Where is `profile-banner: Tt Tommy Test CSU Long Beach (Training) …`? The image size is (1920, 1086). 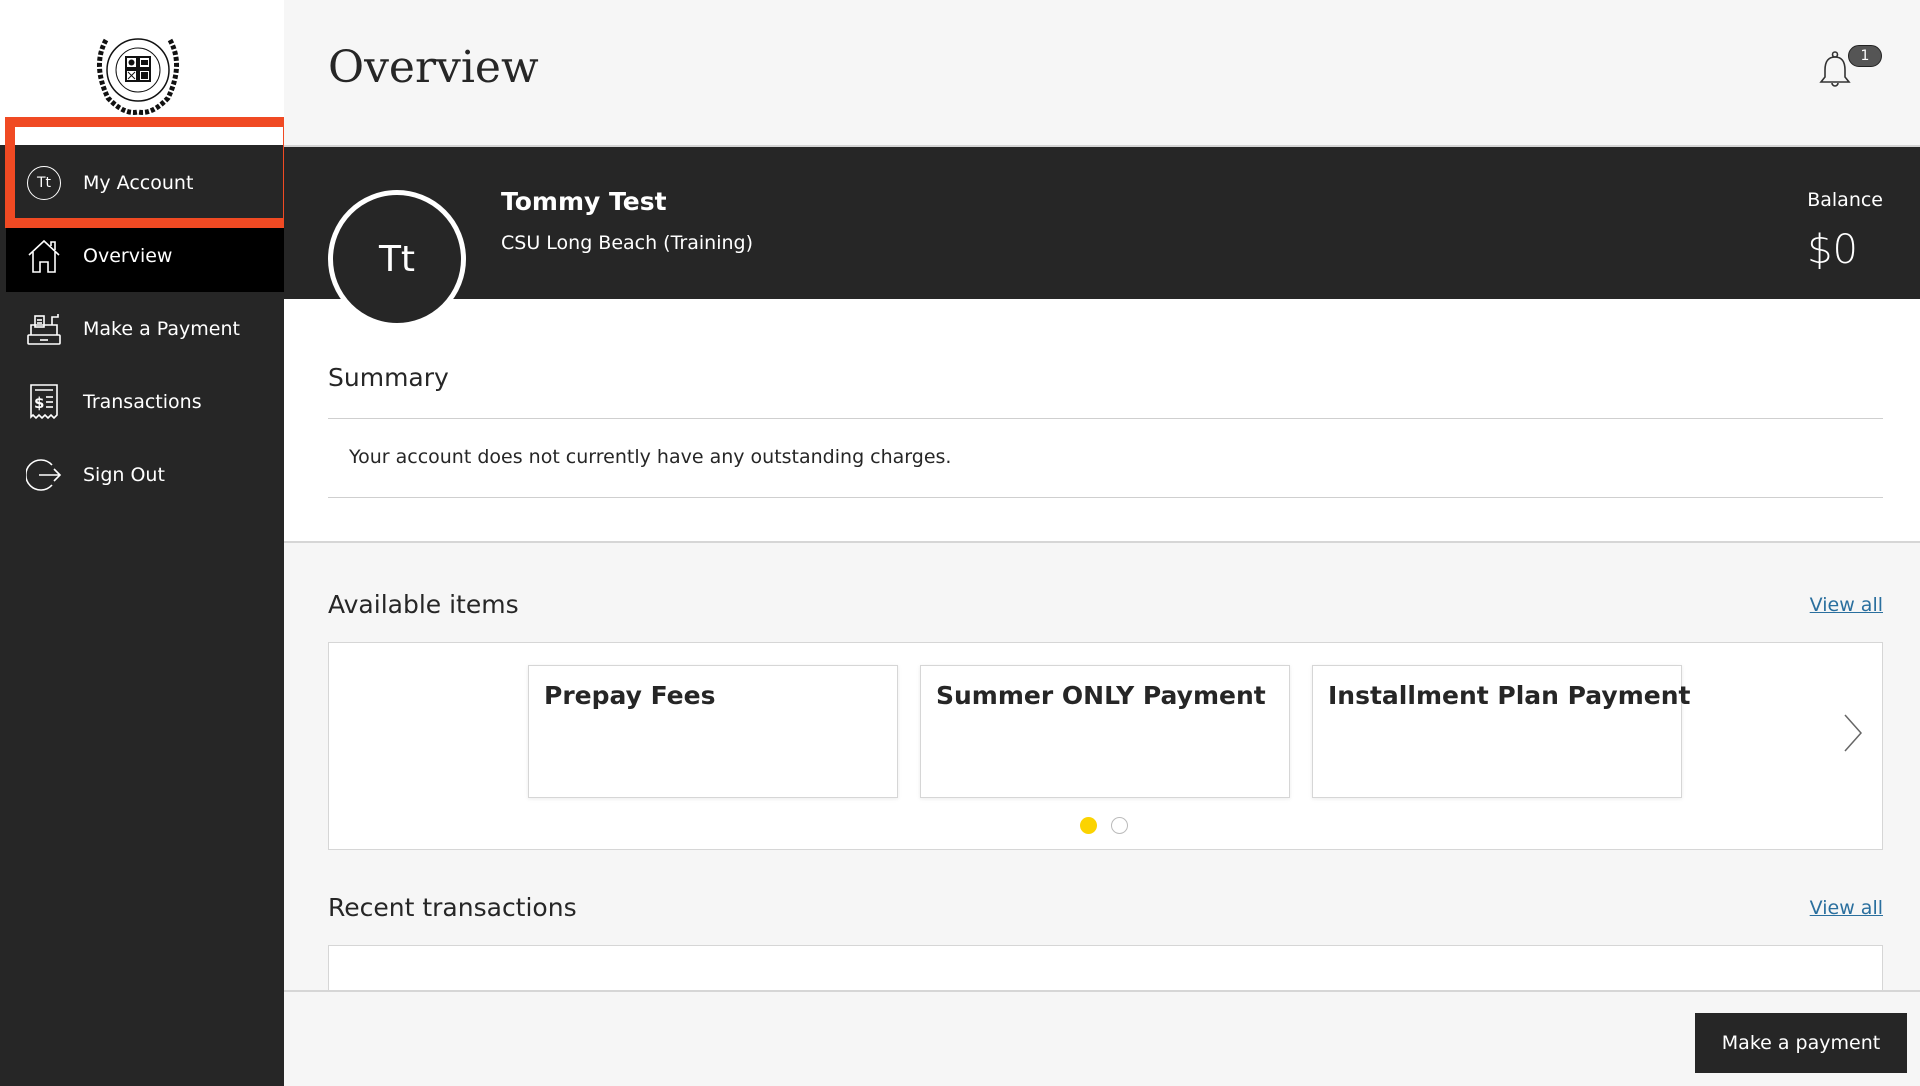
profile-banner: Tt Tommy Test CSU Long Beach (Training) … is located at coordinates (1102, 237).